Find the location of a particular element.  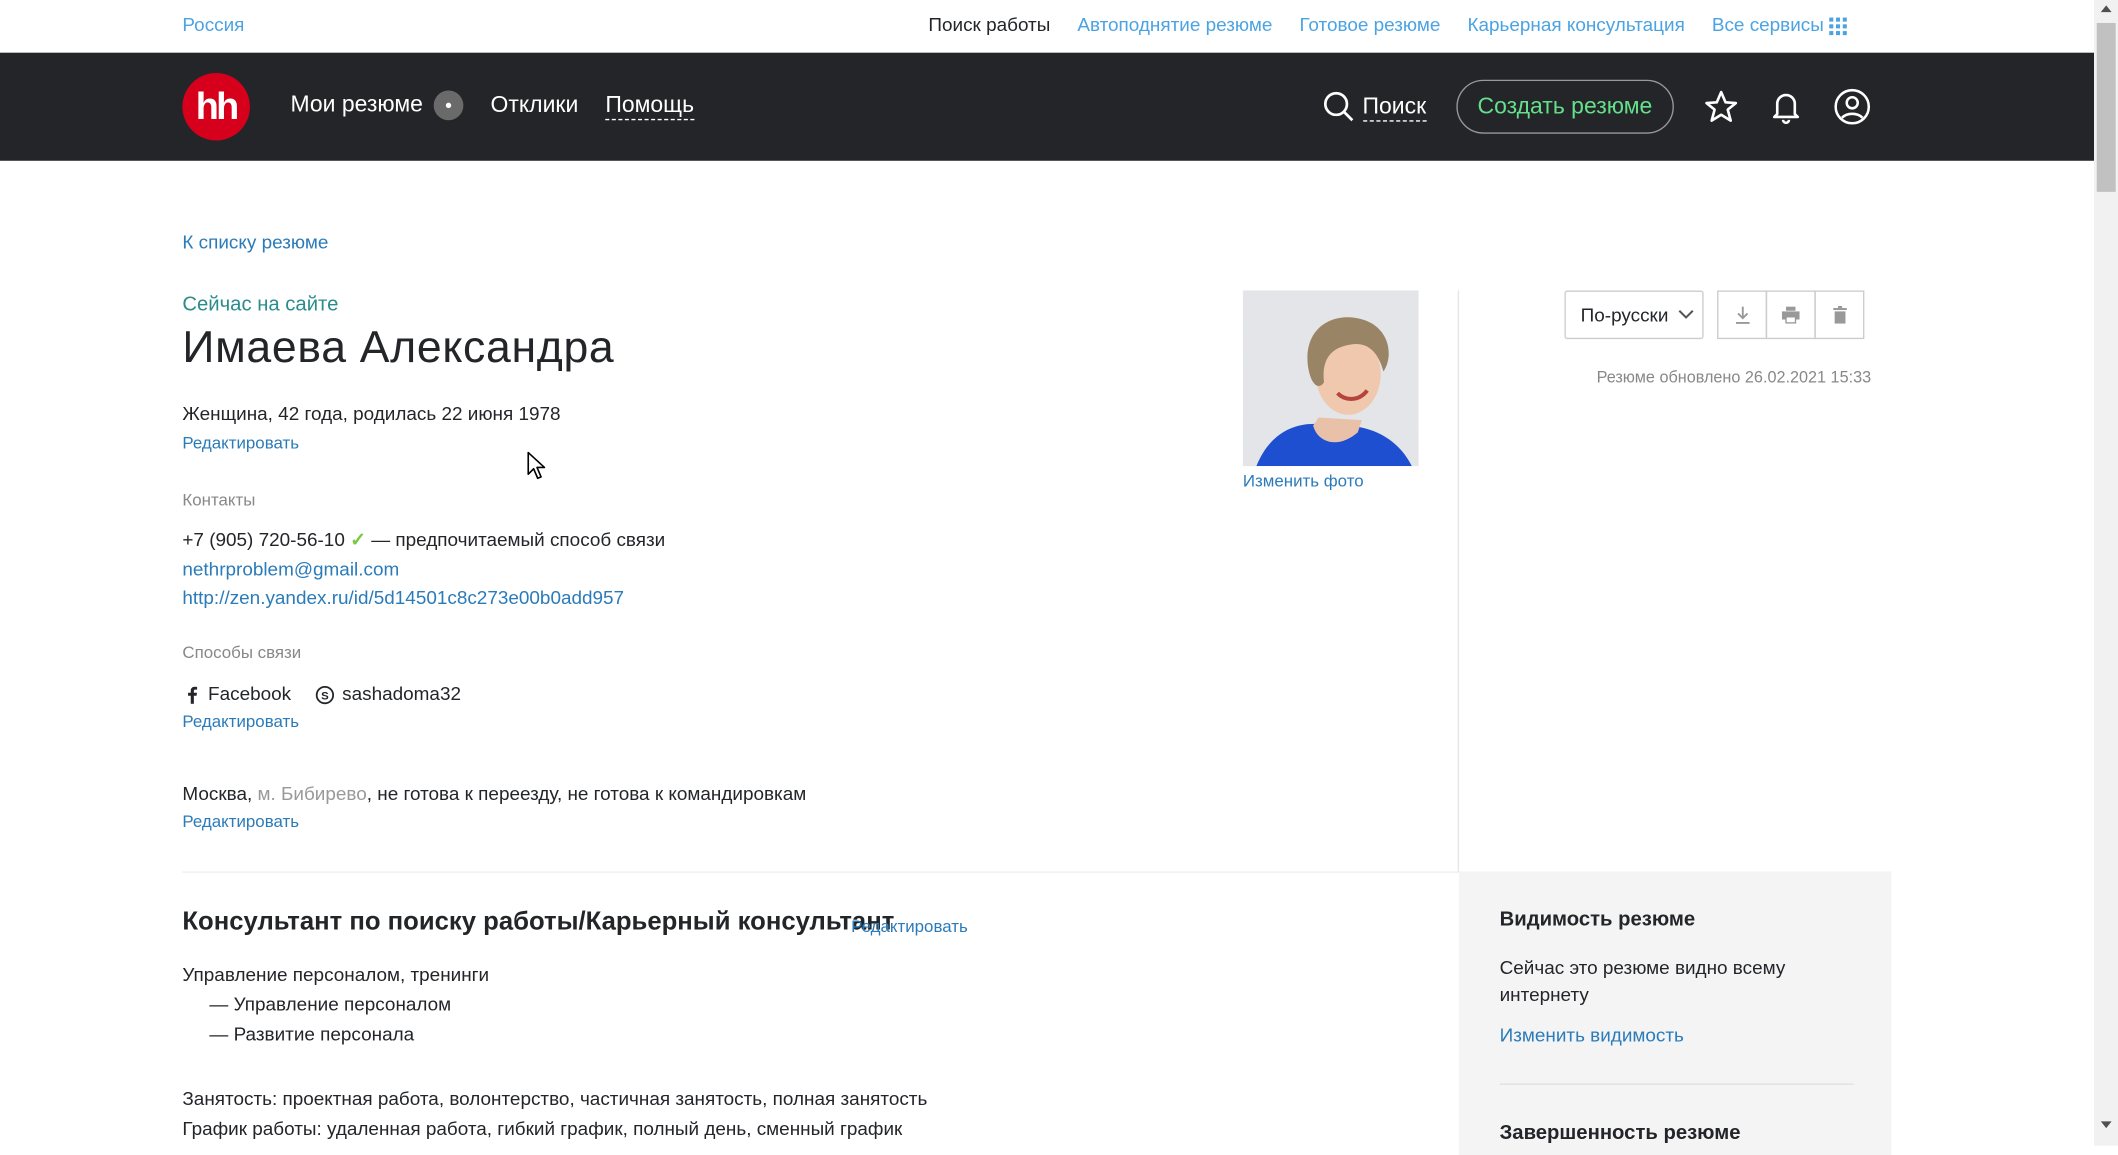

column-divider is located at coordinates (1458, 581).